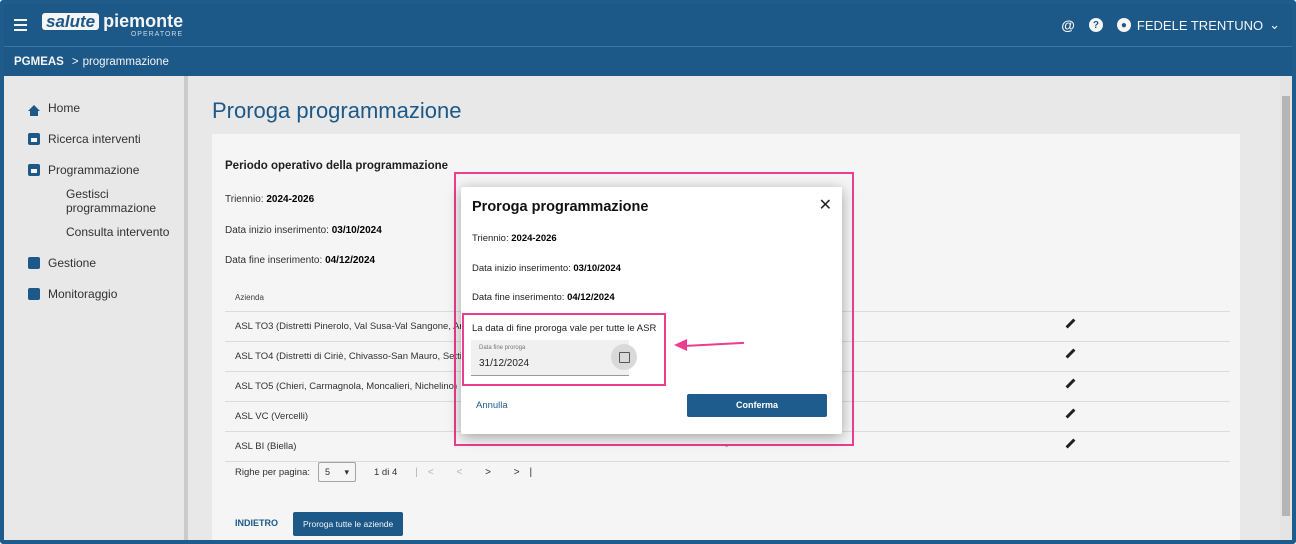 This screenshot has height=544, width=1296. What do you see at coordinates (825, 205) in the screenshot?
I see `close-icon: ✕` at bounding box center [825, 205].